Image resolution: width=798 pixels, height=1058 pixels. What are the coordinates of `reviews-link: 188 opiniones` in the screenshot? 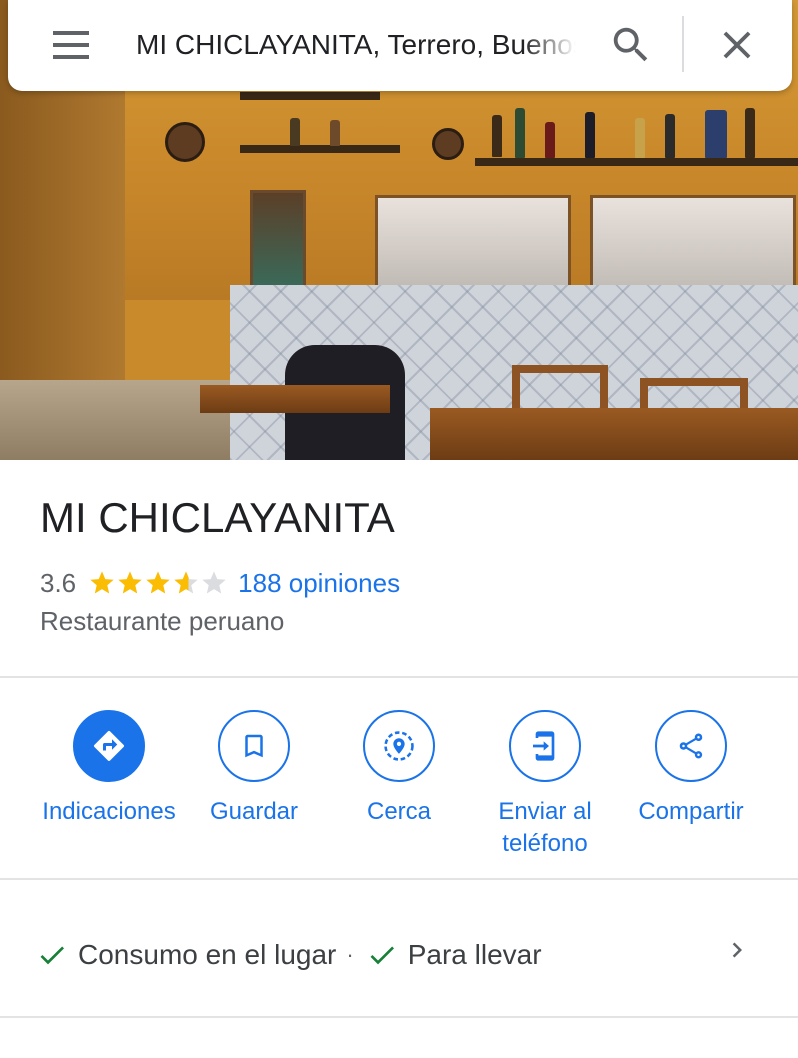 It's located at (319, 583).